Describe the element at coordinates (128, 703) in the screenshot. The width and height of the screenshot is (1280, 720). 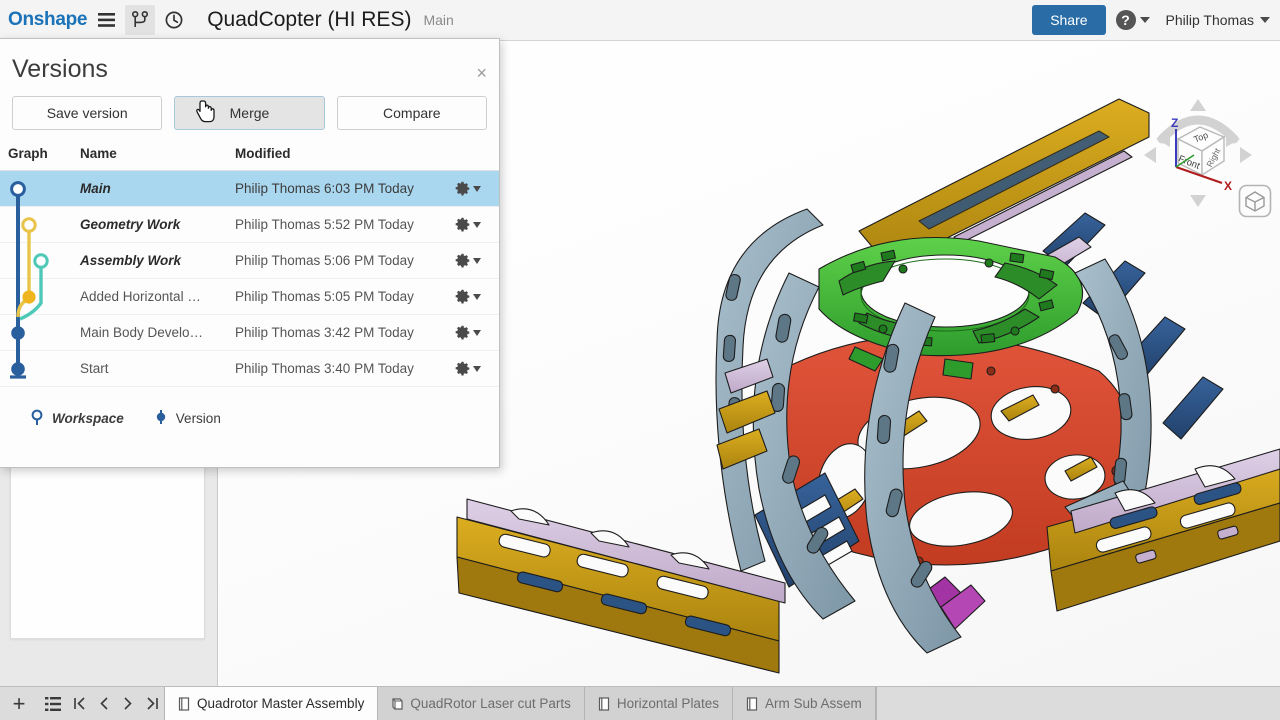
I see `nav-next-icon` at that location.